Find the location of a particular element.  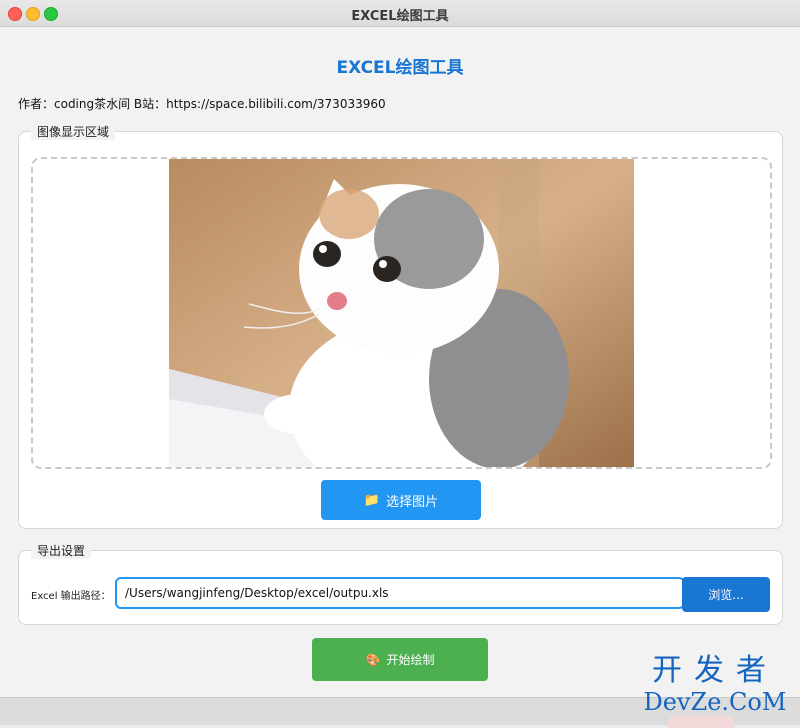

palette-icon: 🎨 is located at coordinates (373, 659).